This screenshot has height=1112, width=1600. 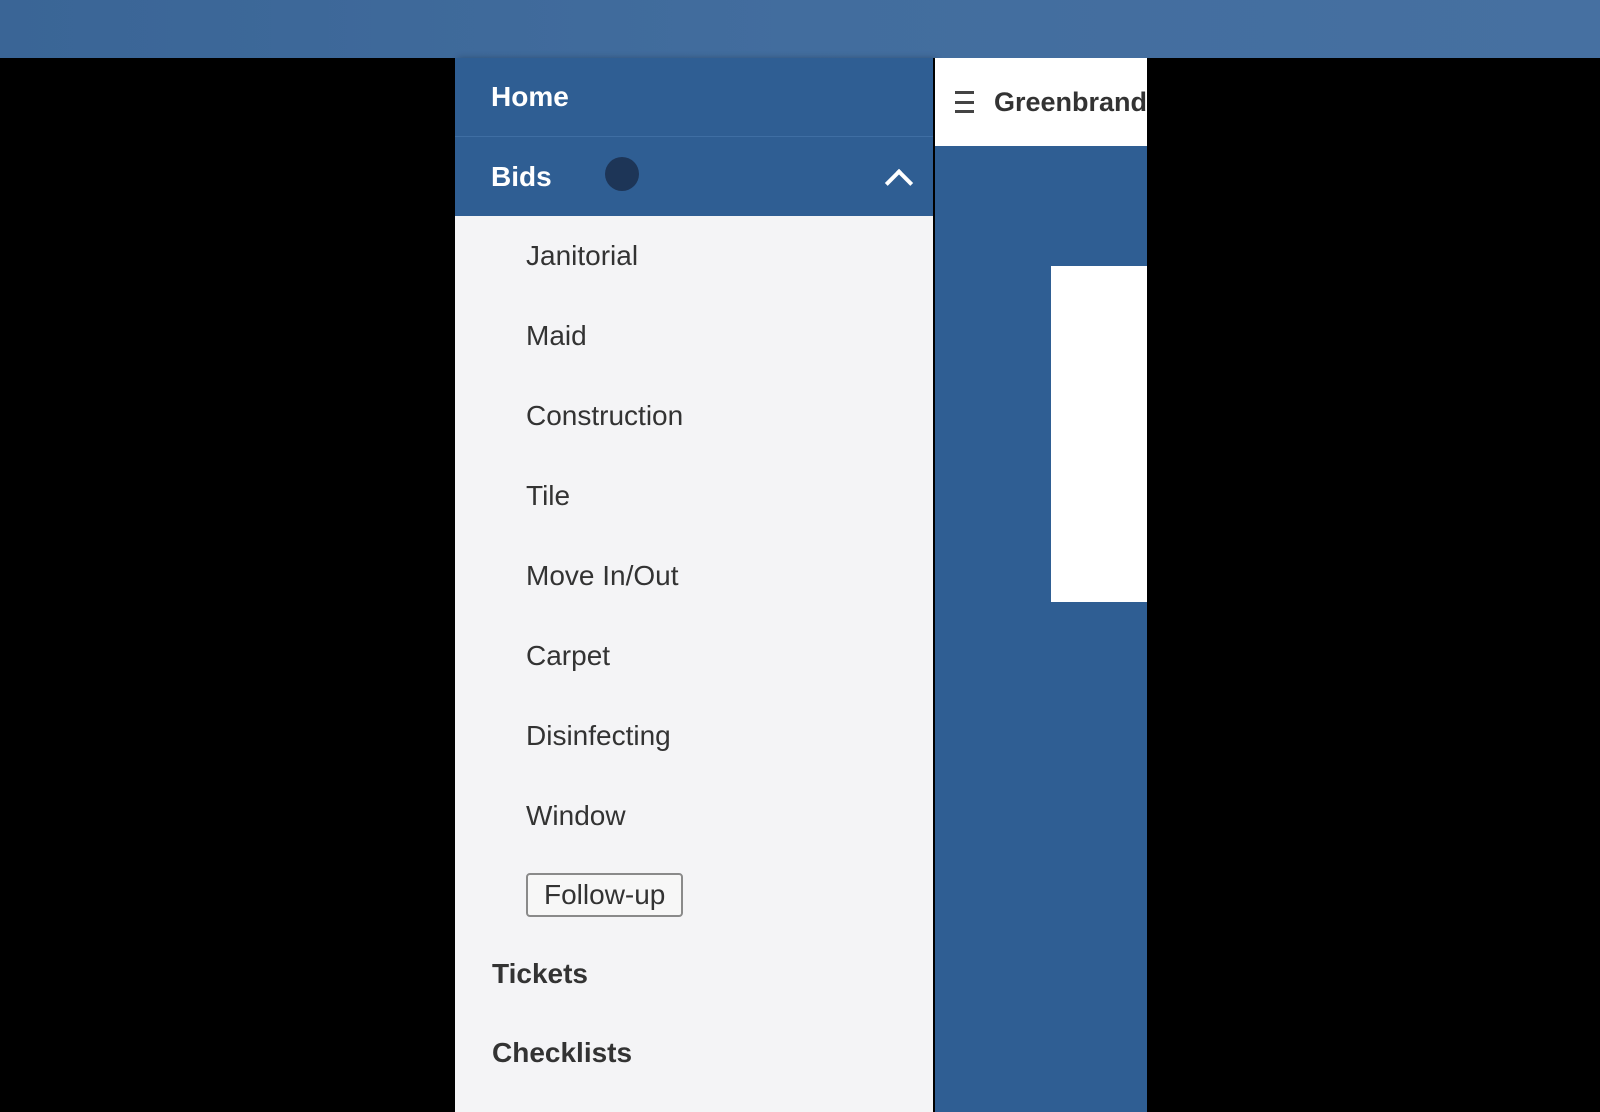 I want to click on submenu-item-label: Move In/Out, so click(x=602, y=575).